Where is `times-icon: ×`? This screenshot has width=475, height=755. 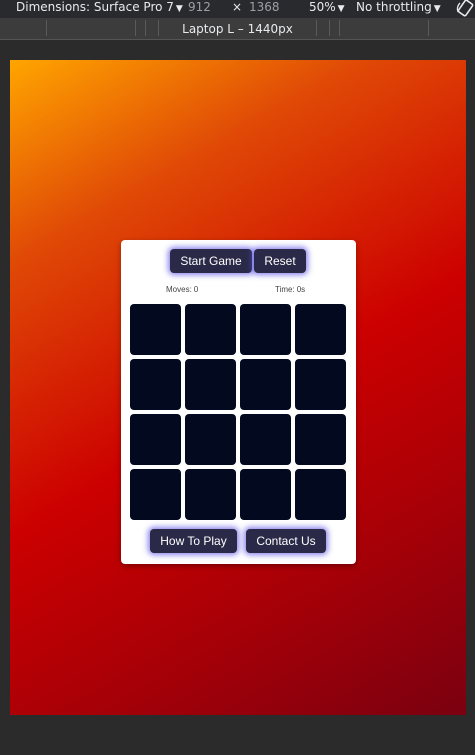 times-icon: × is located at coordinates (237, 7).